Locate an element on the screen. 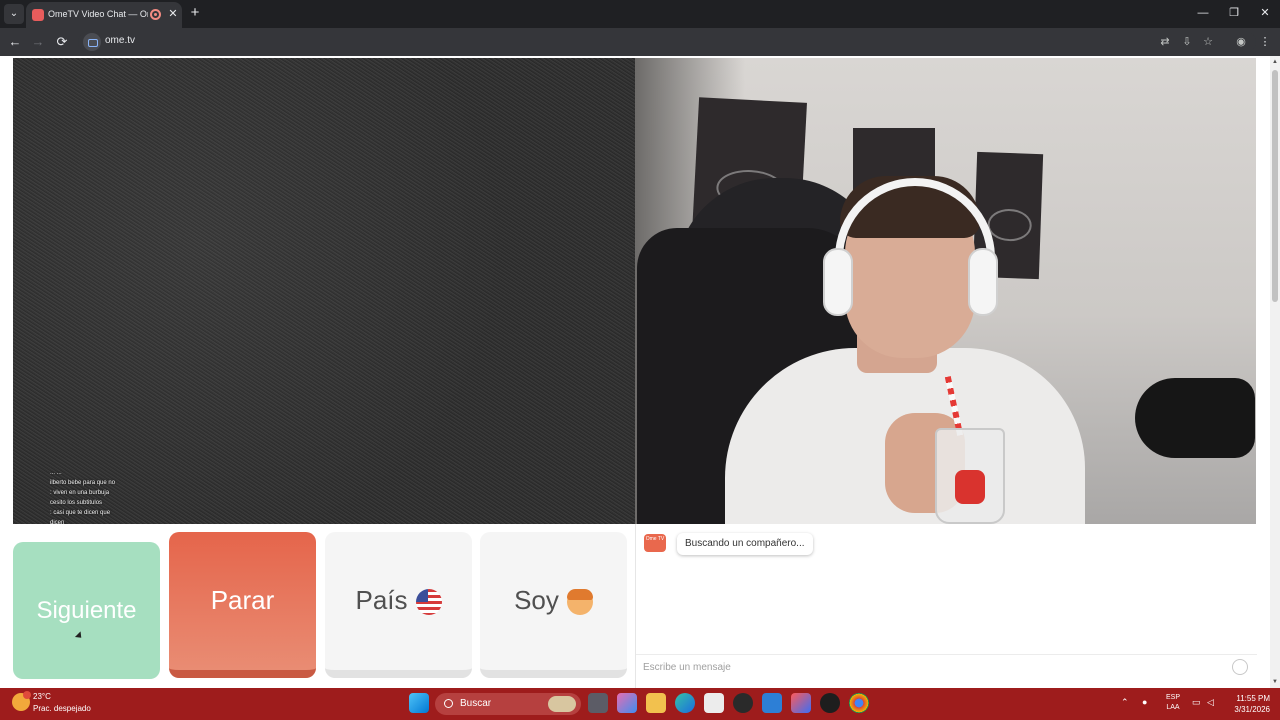  scroll-up-icon: ▲ is located at coordinates (1275, 62).